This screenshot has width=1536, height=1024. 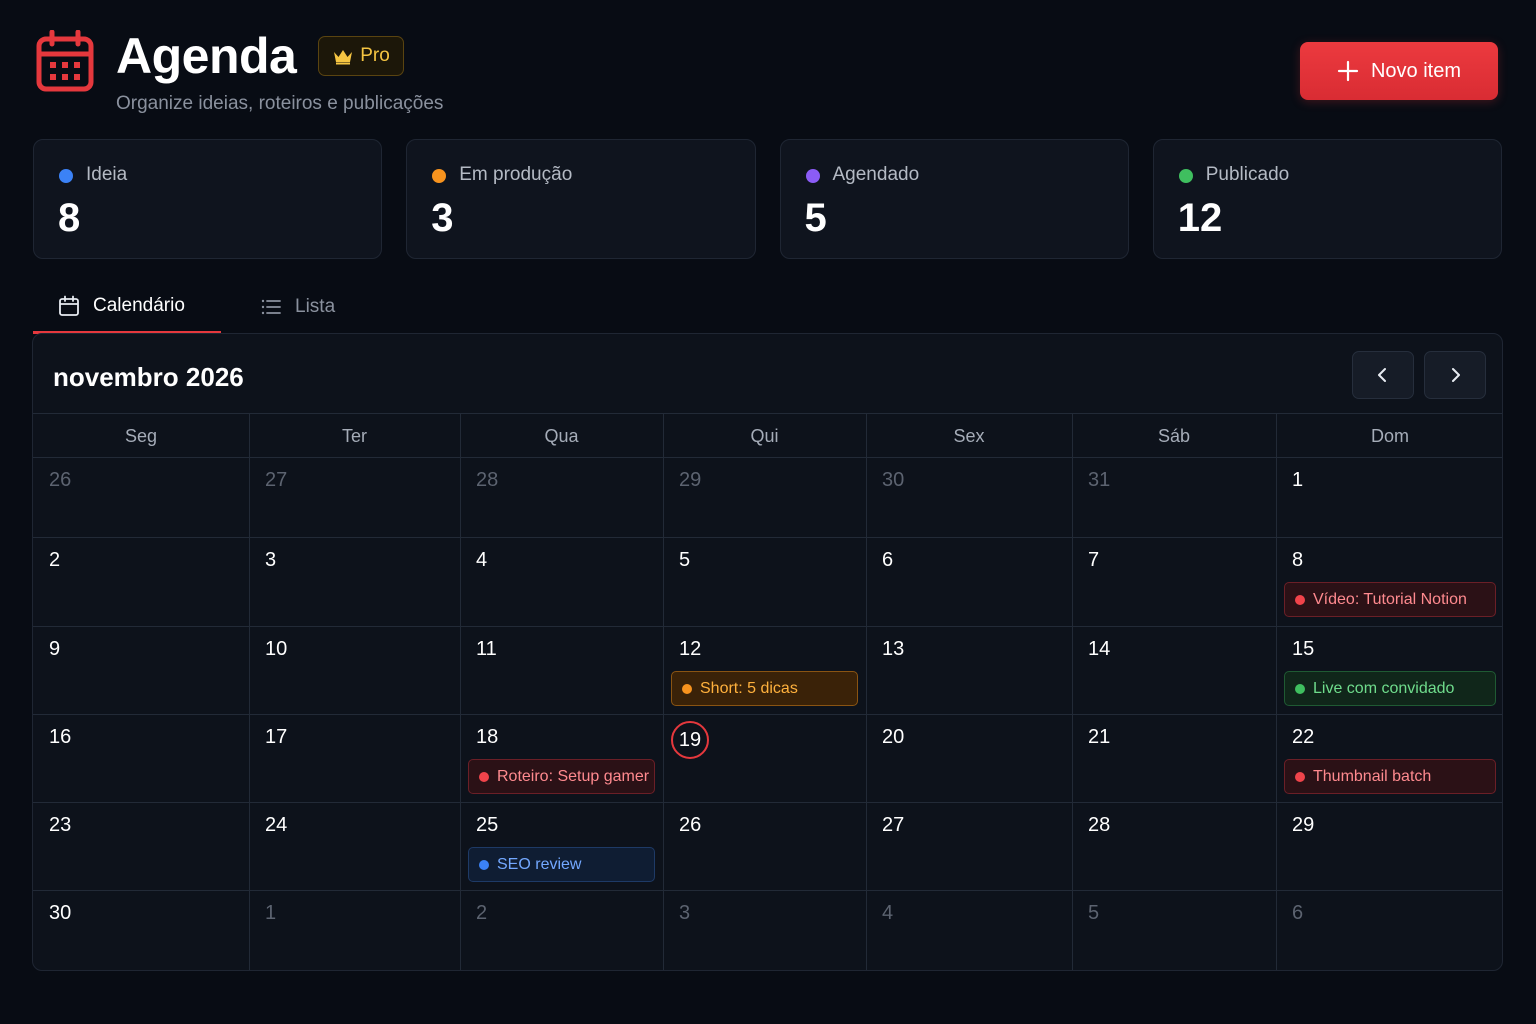 What do you see at coordinates (1247, 174) in the screenshot?
I see `stat-label: Publicado` at bounding box center [1247, 174].